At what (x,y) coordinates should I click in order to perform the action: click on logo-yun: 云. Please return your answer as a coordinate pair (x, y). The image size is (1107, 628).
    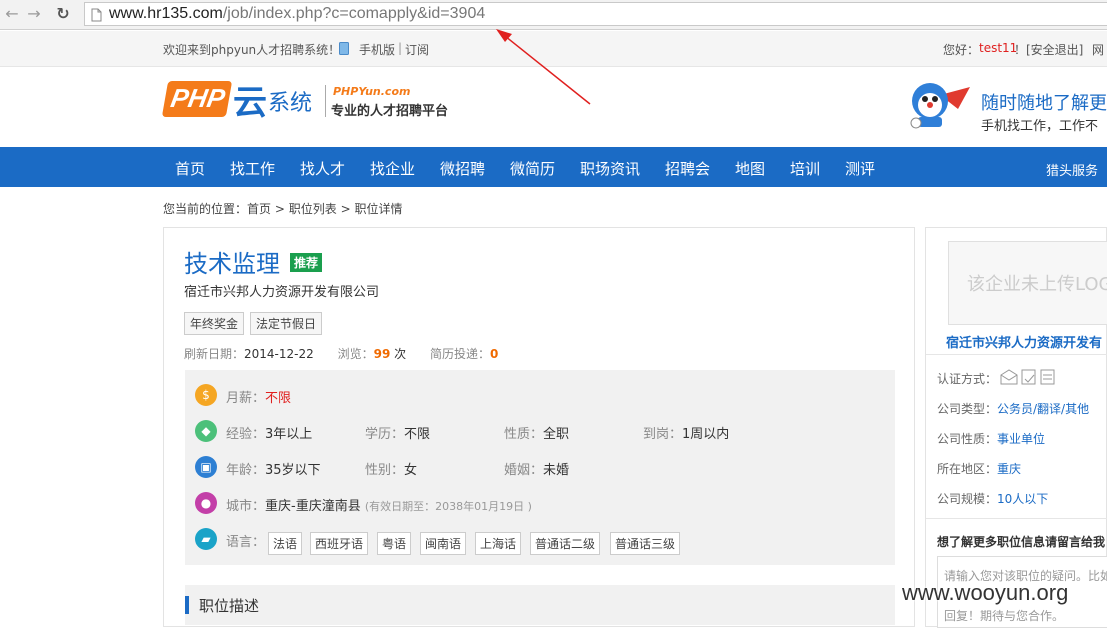
    Looking at the image, I should click on (250, 103).